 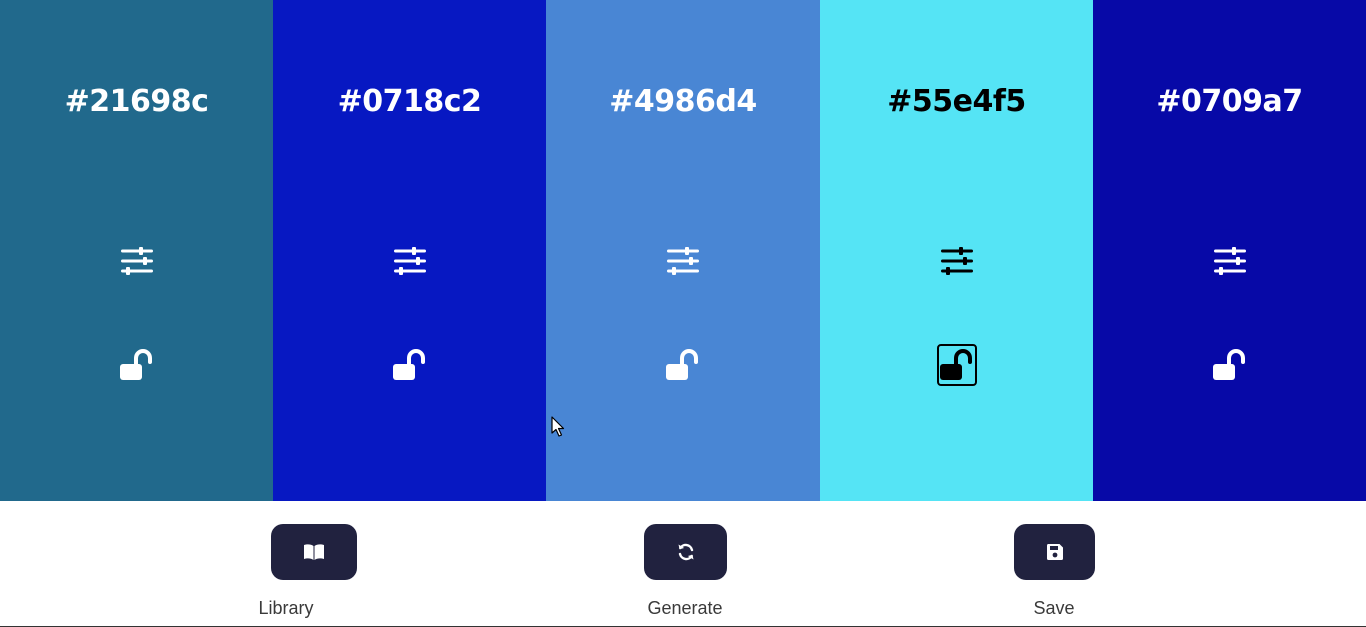 I want to click on hex-label: #0718c2, so click(x=409, y=101).